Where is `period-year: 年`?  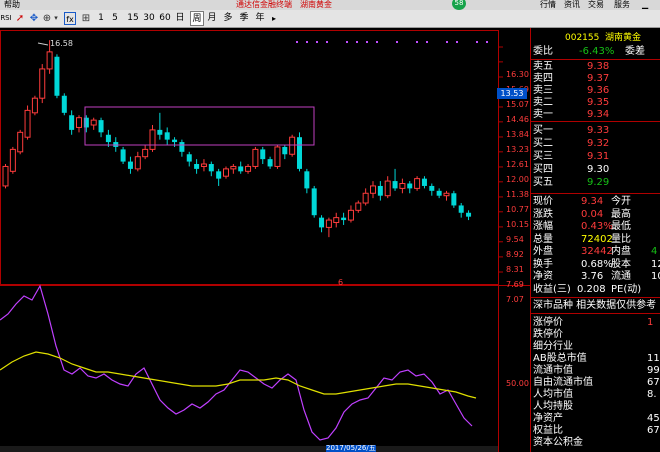
period-year: 年 is located at coordinates (260, 18).